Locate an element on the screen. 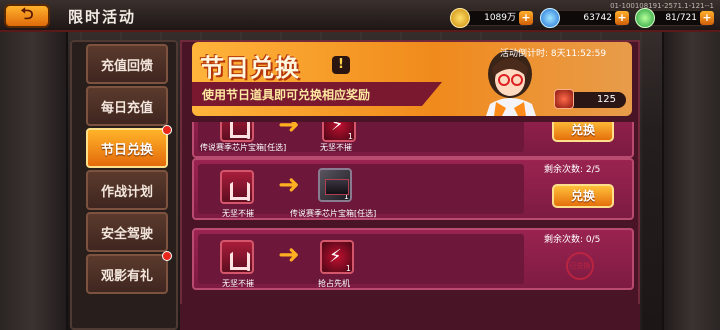 The width and height of the screenshot is (720, 330). tab-label: 安全驾驶 is located at coordinates (126, 234).